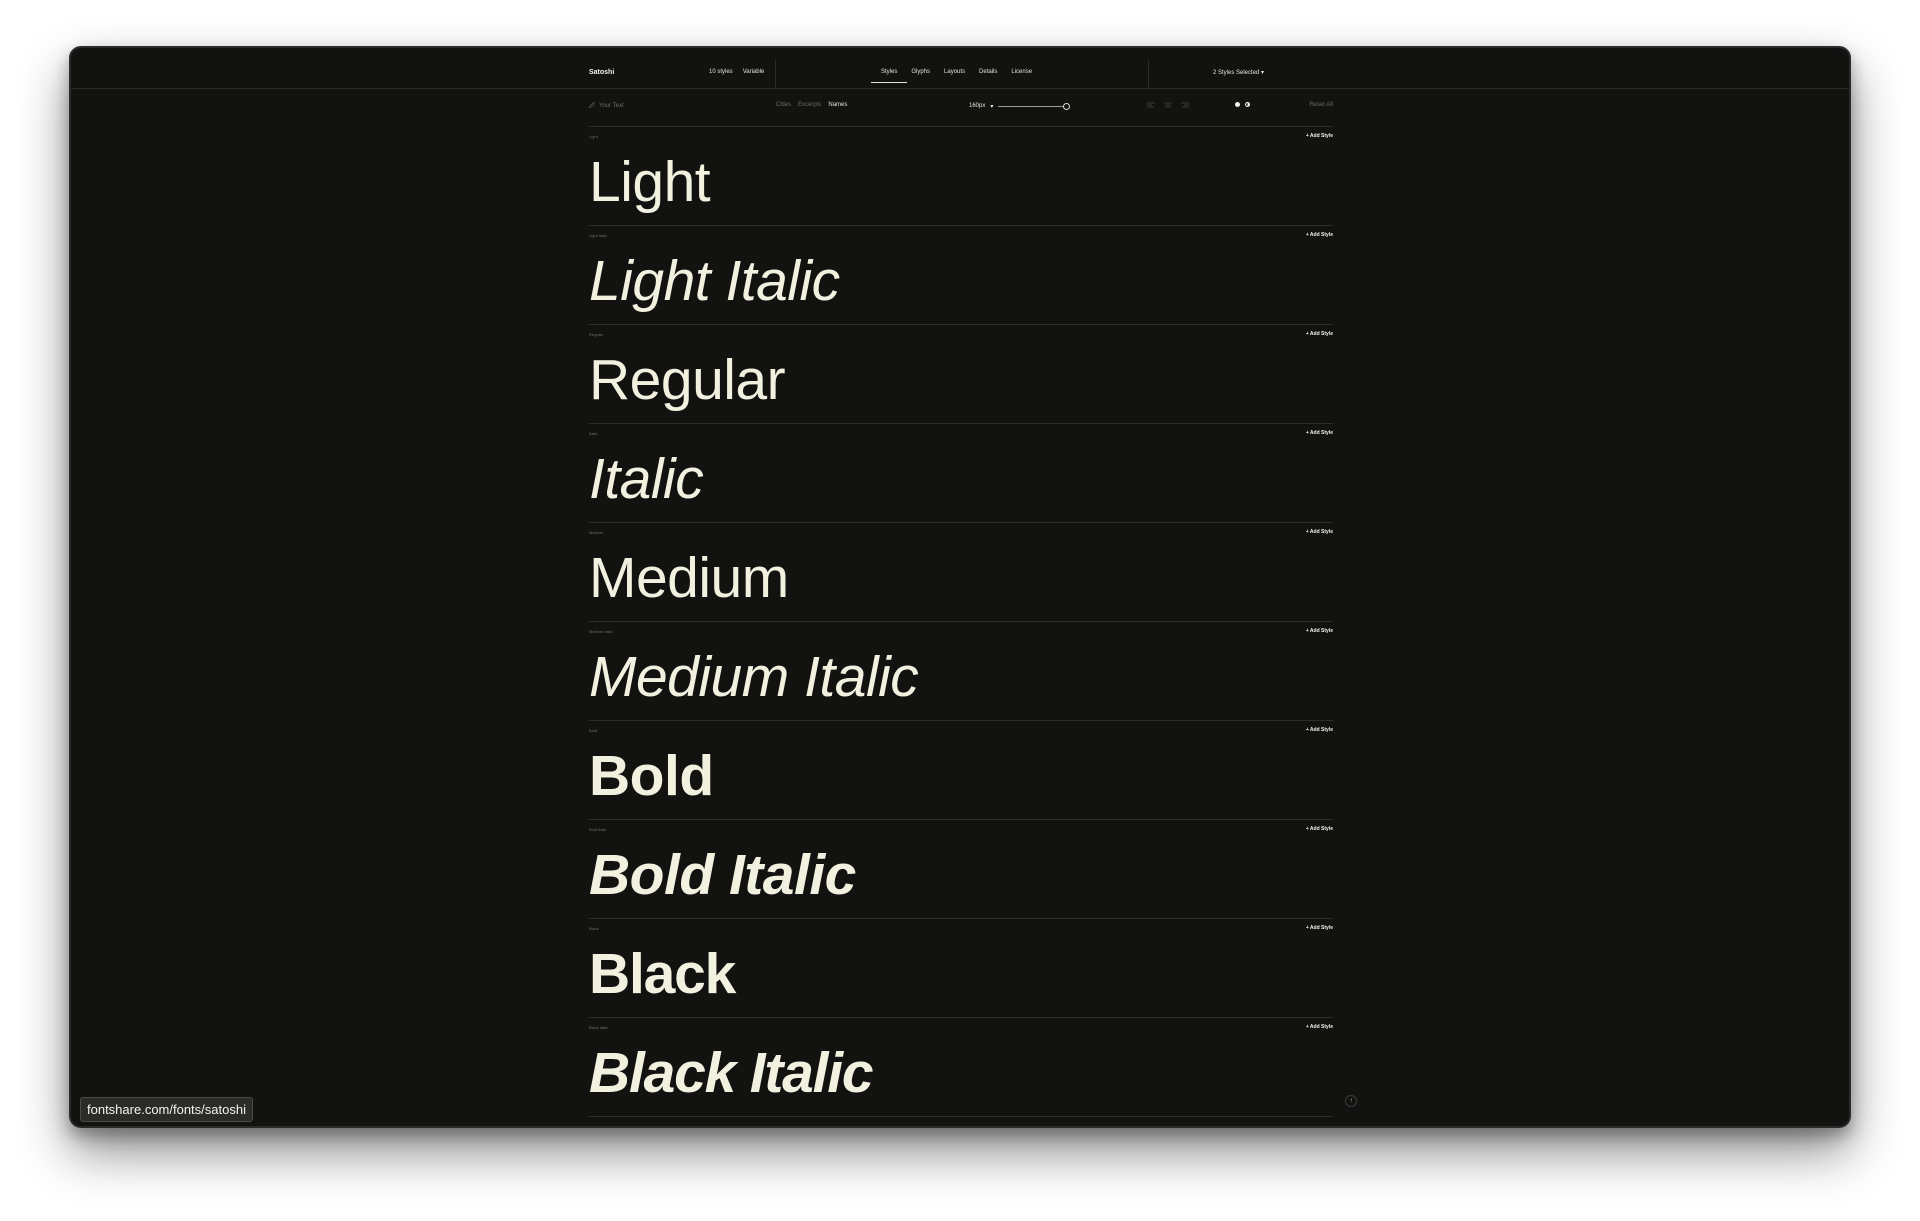 The height and width of the screenshot is (1221, 1920). Describe the element at coordinates (920, 72) in the screenshot. I see `tab-glyphs: Glyphs` at that location.